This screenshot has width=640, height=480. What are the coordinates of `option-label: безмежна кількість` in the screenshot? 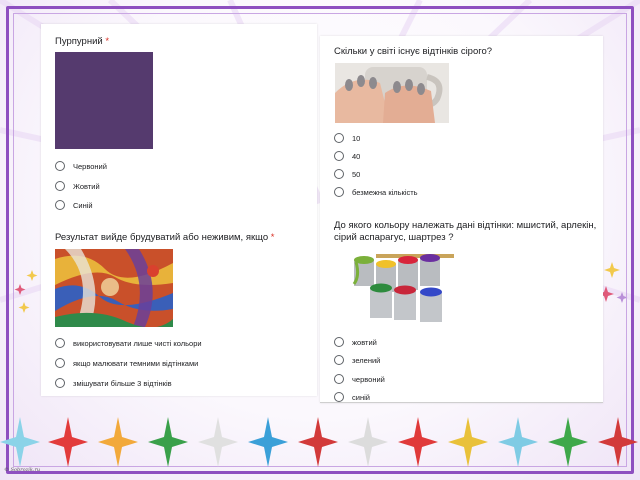 It's located at (385, 192).